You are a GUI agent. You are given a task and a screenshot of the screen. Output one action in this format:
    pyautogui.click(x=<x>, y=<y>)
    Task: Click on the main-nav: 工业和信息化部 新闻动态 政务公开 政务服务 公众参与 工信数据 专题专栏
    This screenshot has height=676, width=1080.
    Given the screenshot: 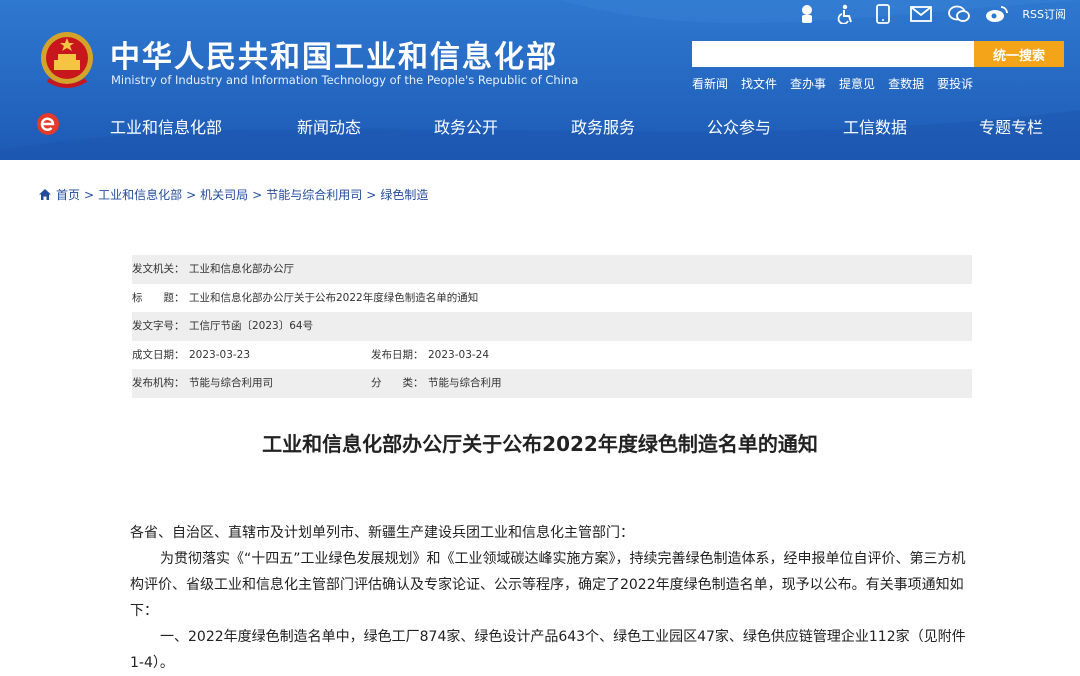 What is the action you would take?
    pyautogui.click(x=540, y=126)
    